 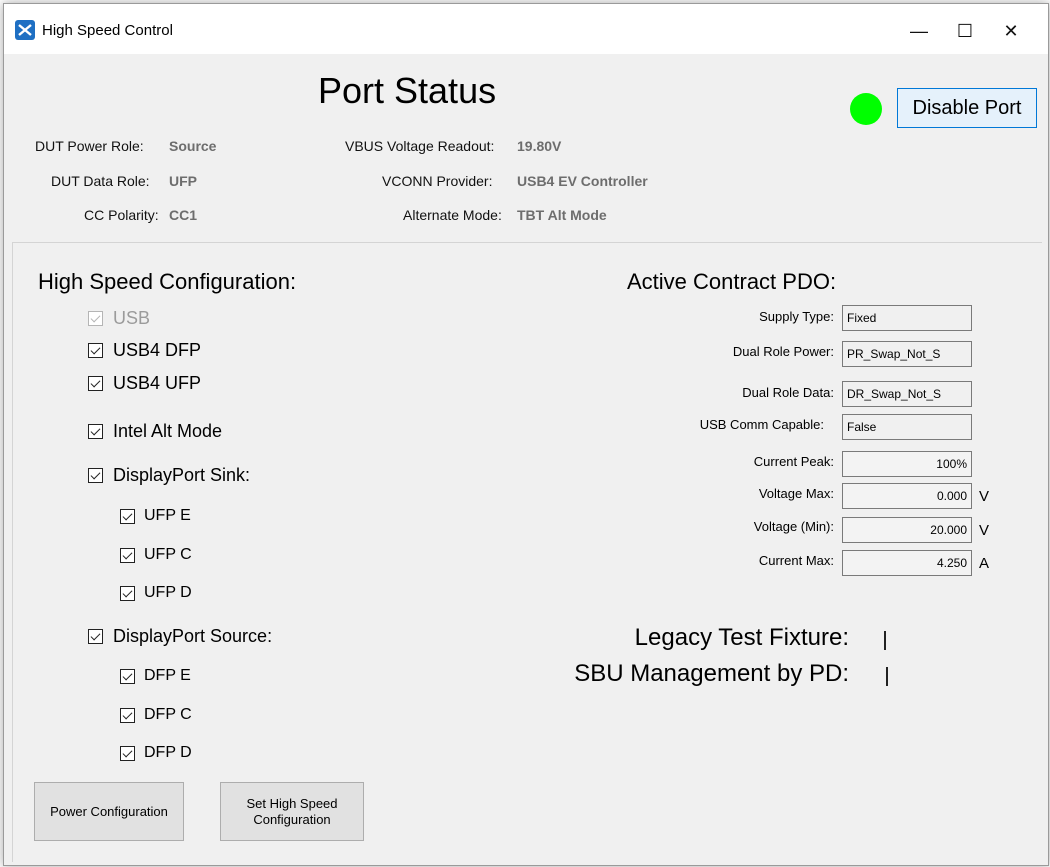 What do you see at coordinates (984, 563) in the screenshot?
I see `current-max-unit: A` at bounding box center [984, 563].